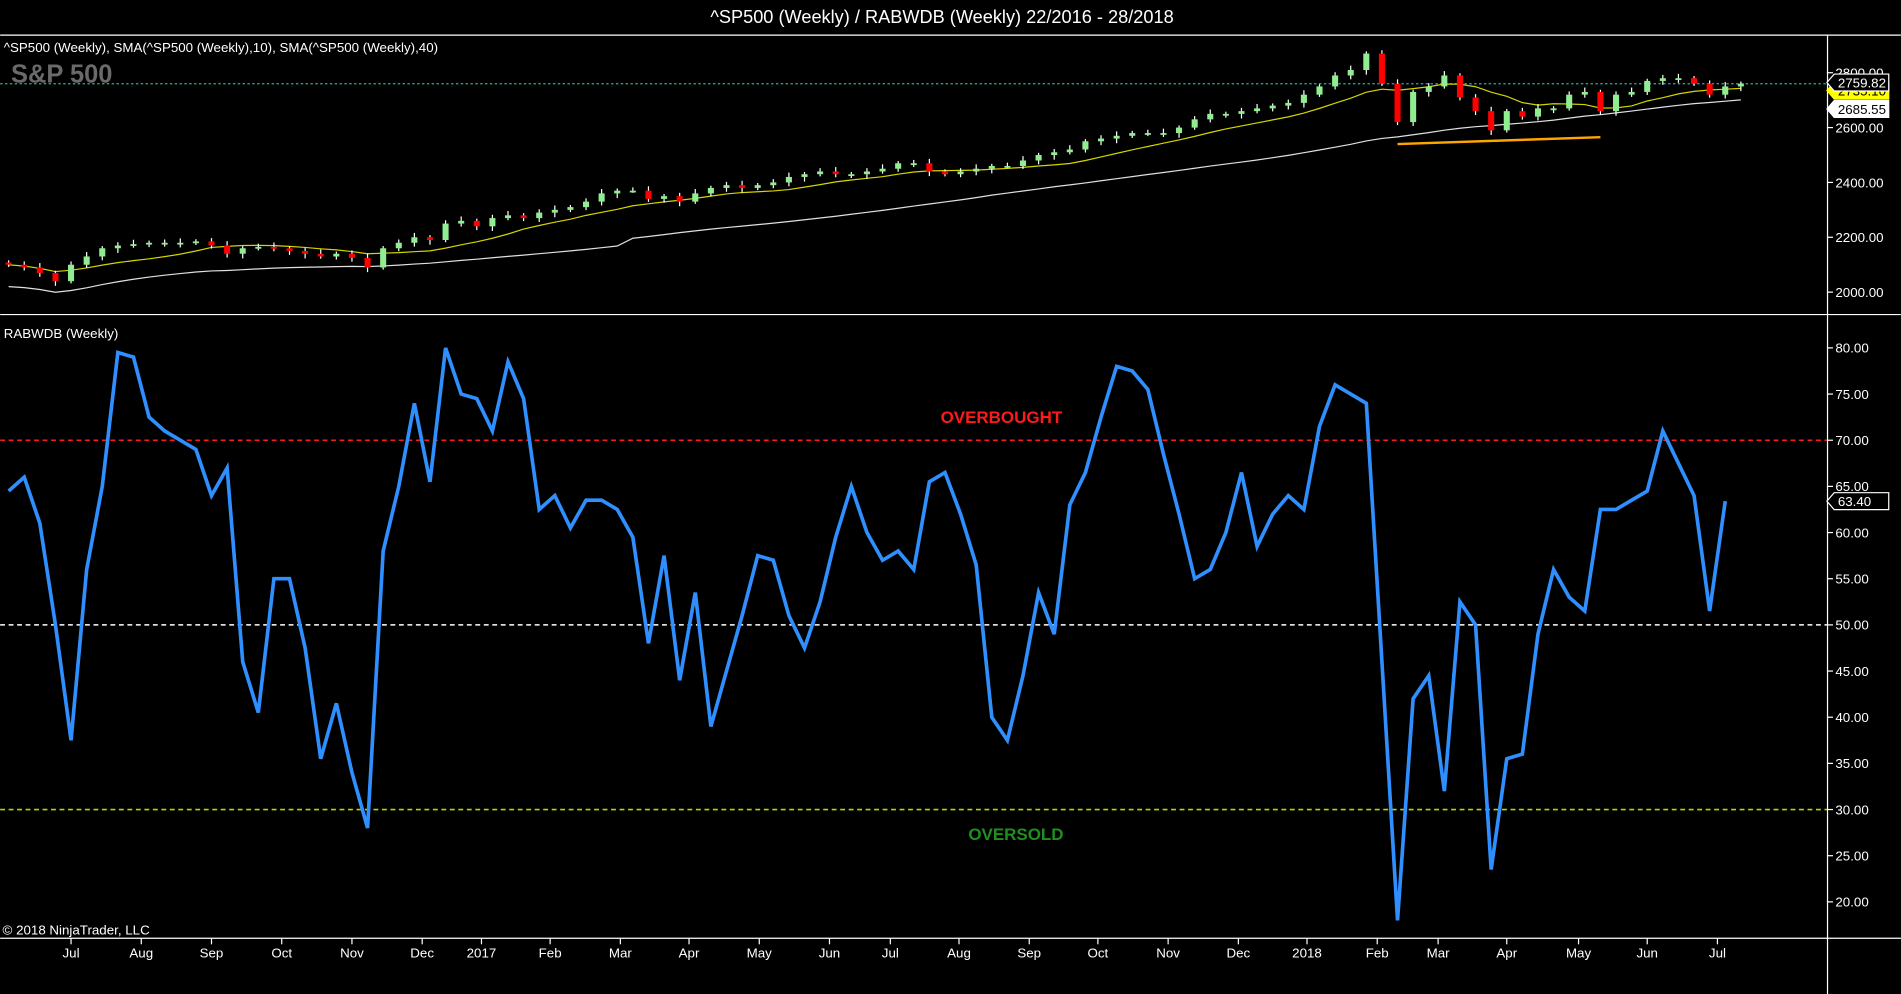  What do you see at coordinates (1859, 127) in the screenshot?
I see `price-tick-label: 2600.00` at bounding box center [1859, 127].